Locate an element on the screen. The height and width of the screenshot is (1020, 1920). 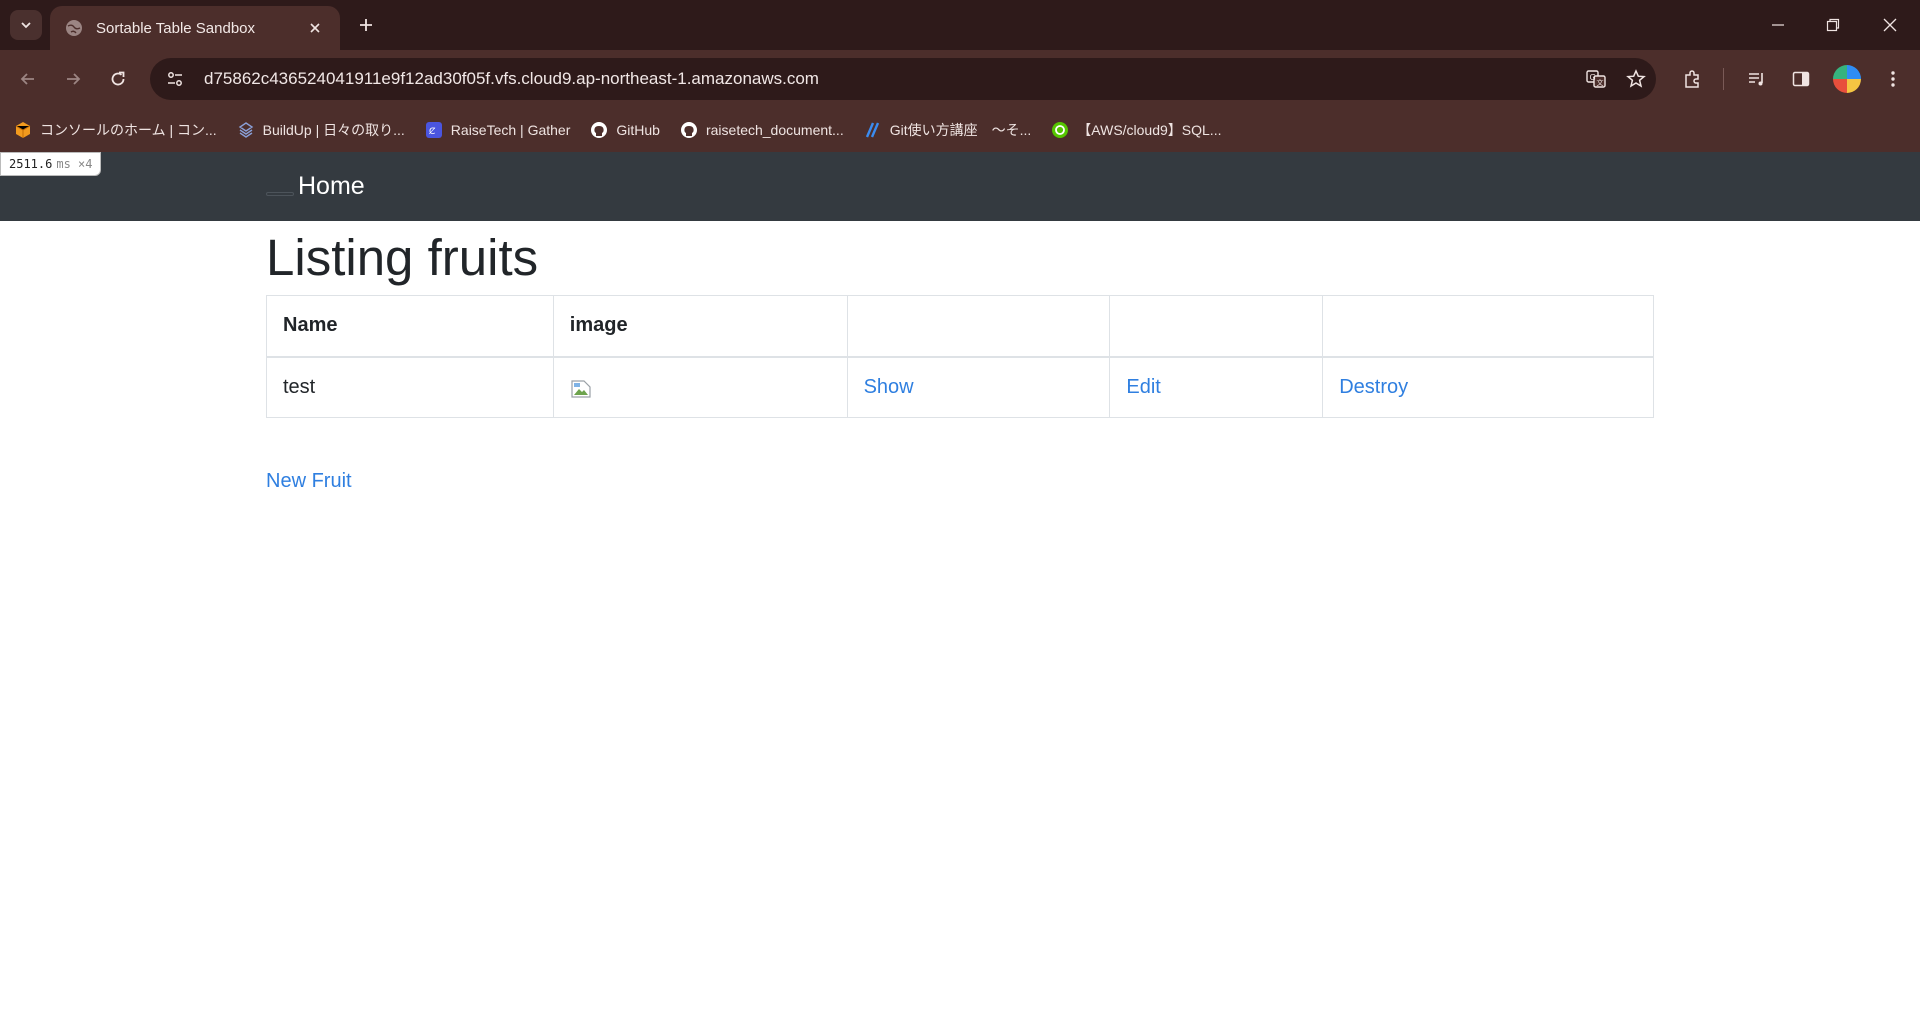
close-icon is located at coordinates (1890, 25).